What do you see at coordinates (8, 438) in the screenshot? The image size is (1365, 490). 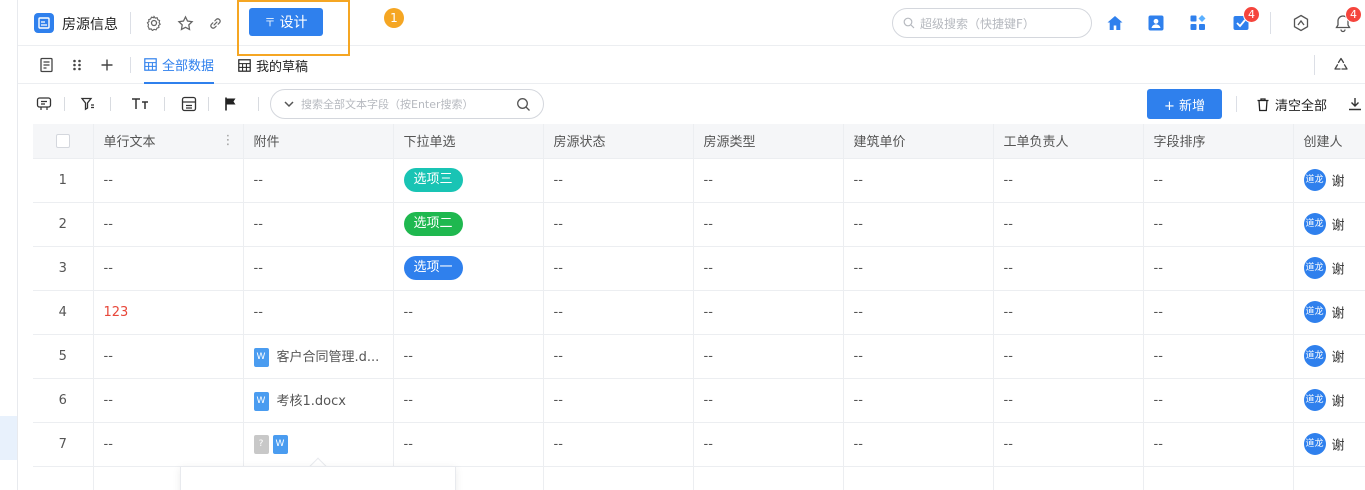 I see `left-rail-active-item` at bounding box center [8, 438].